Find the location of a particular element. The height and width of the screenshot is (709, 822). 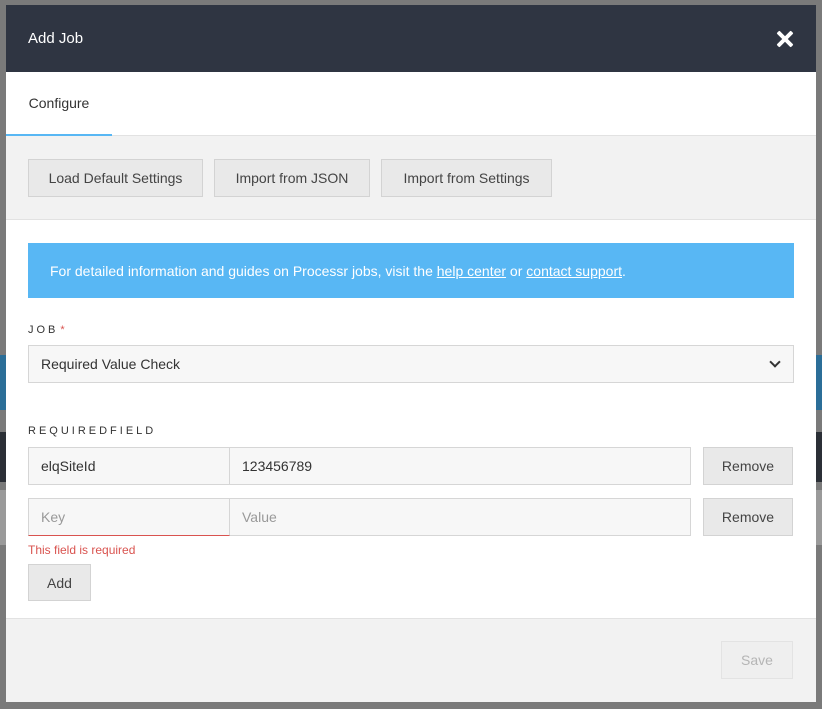

field-error-message: This field is required is located at coordinates (82, 550).